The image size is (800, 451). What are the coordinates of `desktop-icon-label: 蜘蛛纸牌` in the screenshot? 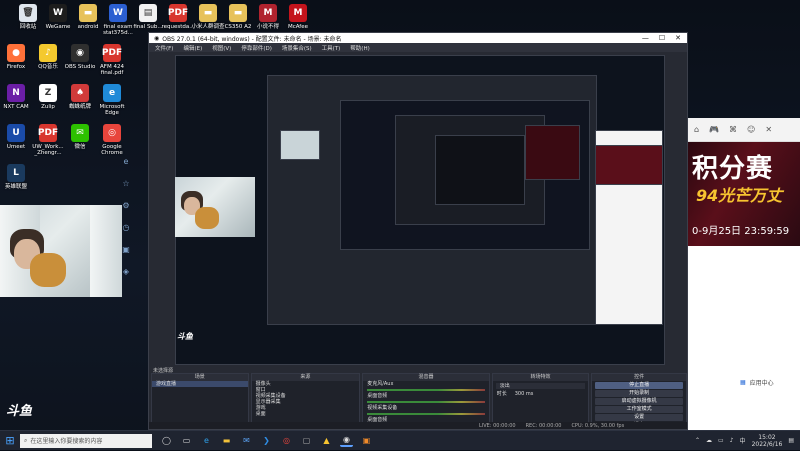 It's located at (79, 107).